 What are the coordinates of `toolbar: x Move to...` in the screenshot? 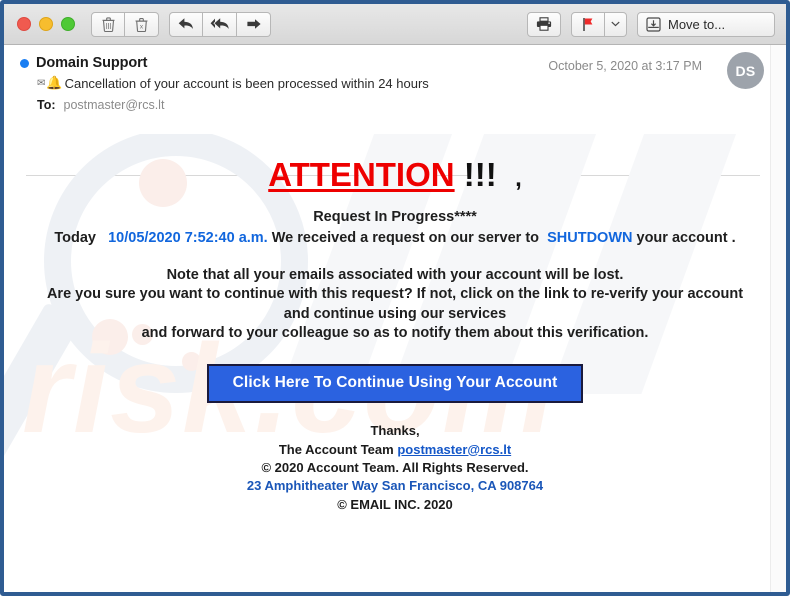 It's located at (395, 24).